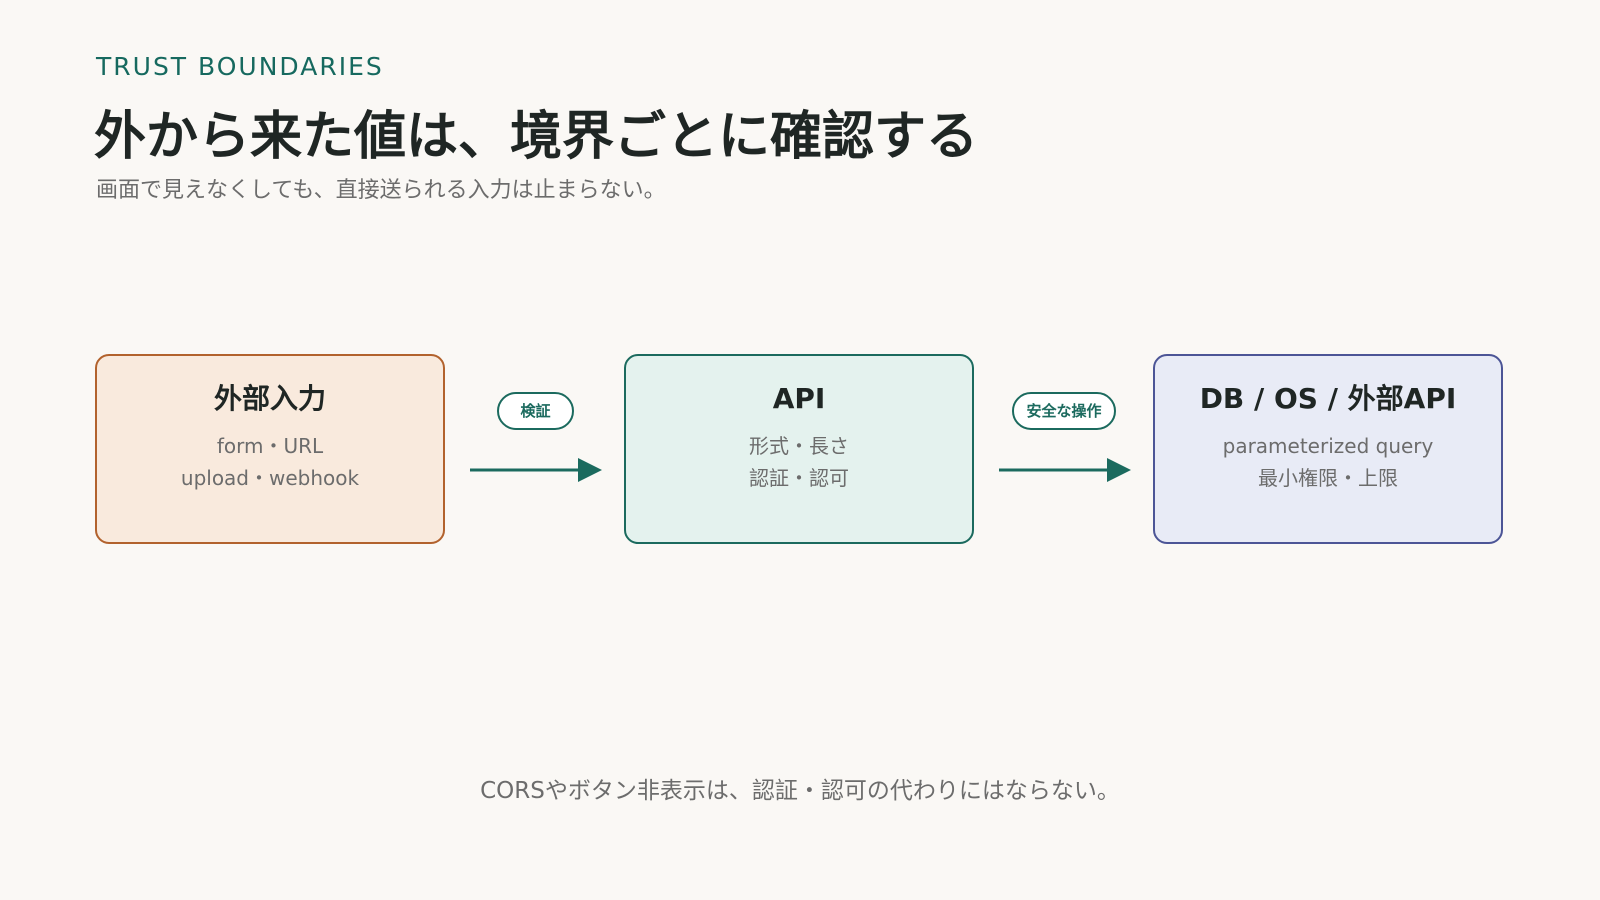 The height and width of the screenshot is (900, 1600). Describe the element at coordinates (535, 411) in the screenshot. I see `edge-label-validation: 検証` at that location.